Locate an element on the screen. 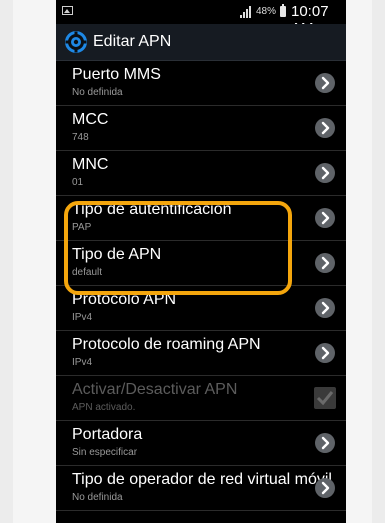  setting-label: MCC is located at coordinates (90, 119).